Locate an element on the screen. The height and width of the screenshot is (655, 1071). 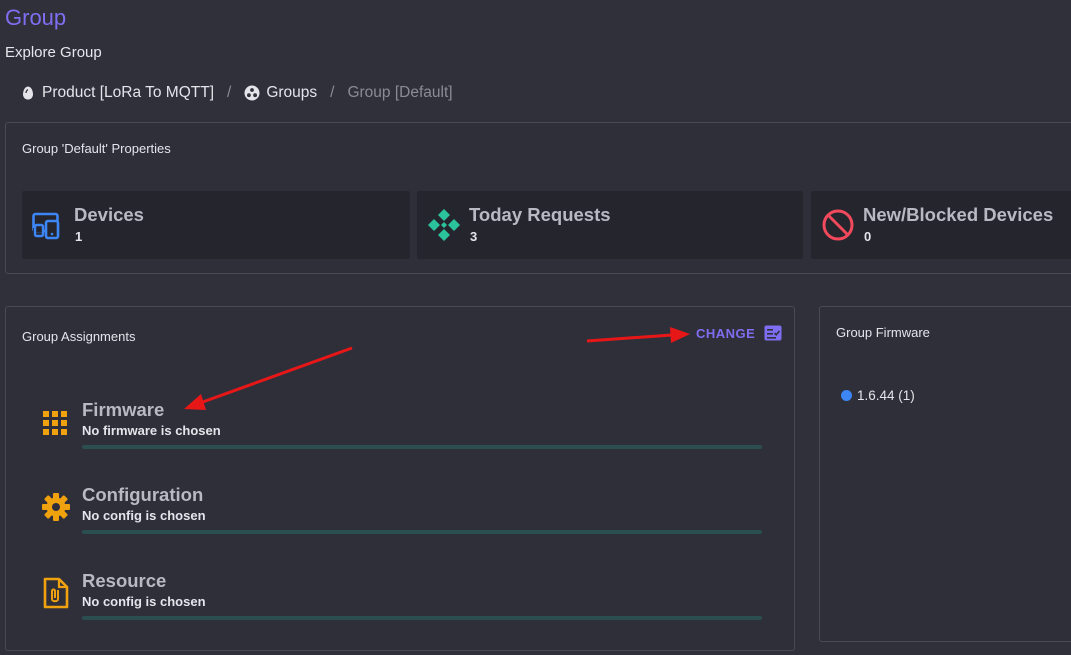
group-firmware-title: Group Firmware is located at coordinates (883, 332).